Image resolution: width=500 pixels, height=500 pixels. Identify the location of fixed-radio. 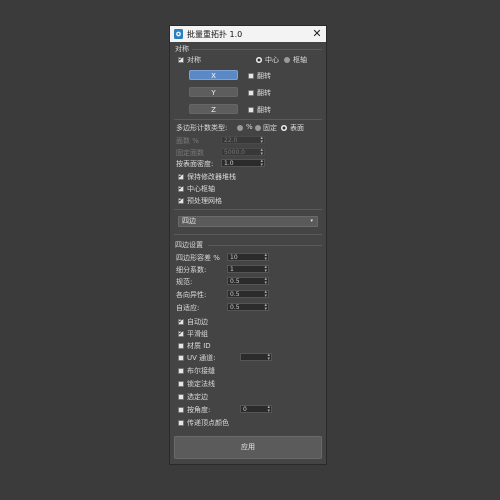
(258, 128).